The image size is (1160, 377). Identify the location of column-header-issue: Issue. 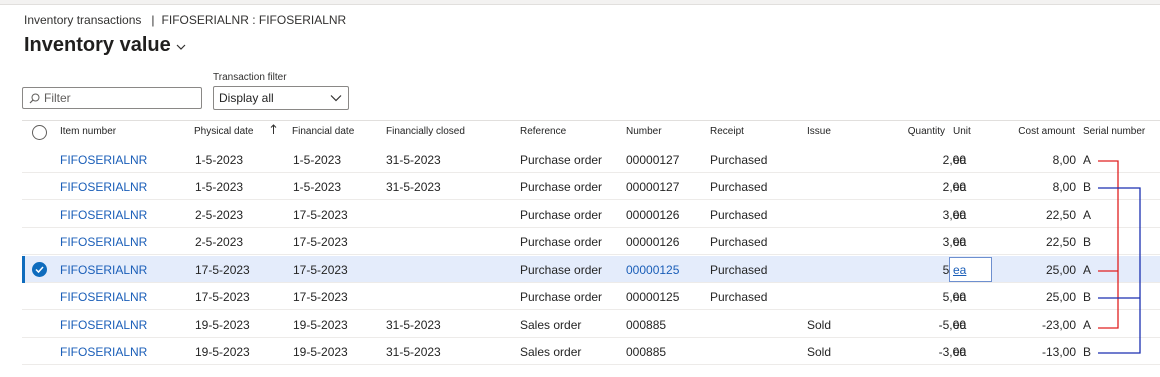
(819, 131).